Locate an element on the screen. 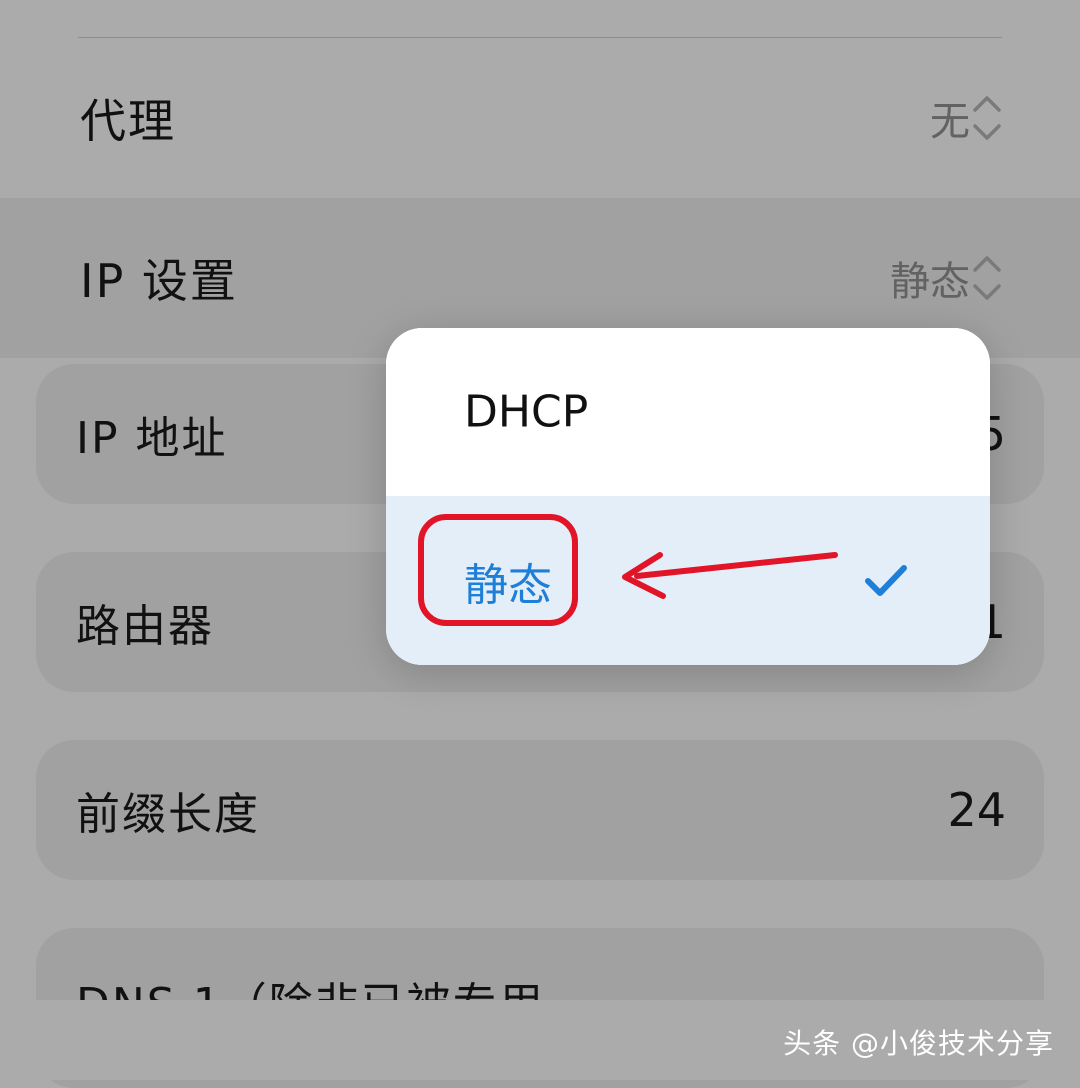 Image resolution: width=1080 pixels, height=1088 pixels. option-dhcp-label: DHCP is located at coordinates (526, 412).